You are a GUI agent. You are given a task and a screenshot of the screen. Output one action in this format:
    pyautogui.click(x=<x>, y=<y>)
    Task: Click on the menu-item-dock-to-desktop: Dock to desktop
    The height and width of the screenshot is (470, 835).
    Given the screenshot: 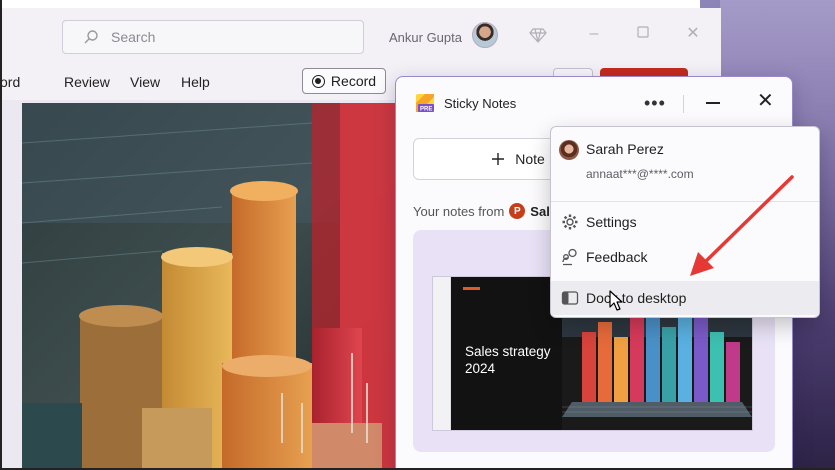 What is the action you would take?
    pyautogui.click(x=685, y=298)
    